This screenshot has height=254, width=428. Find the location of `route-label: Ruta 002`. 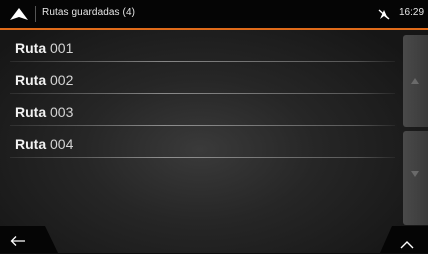

route-label: Ruta 002 is located at coordinates (44, 80).